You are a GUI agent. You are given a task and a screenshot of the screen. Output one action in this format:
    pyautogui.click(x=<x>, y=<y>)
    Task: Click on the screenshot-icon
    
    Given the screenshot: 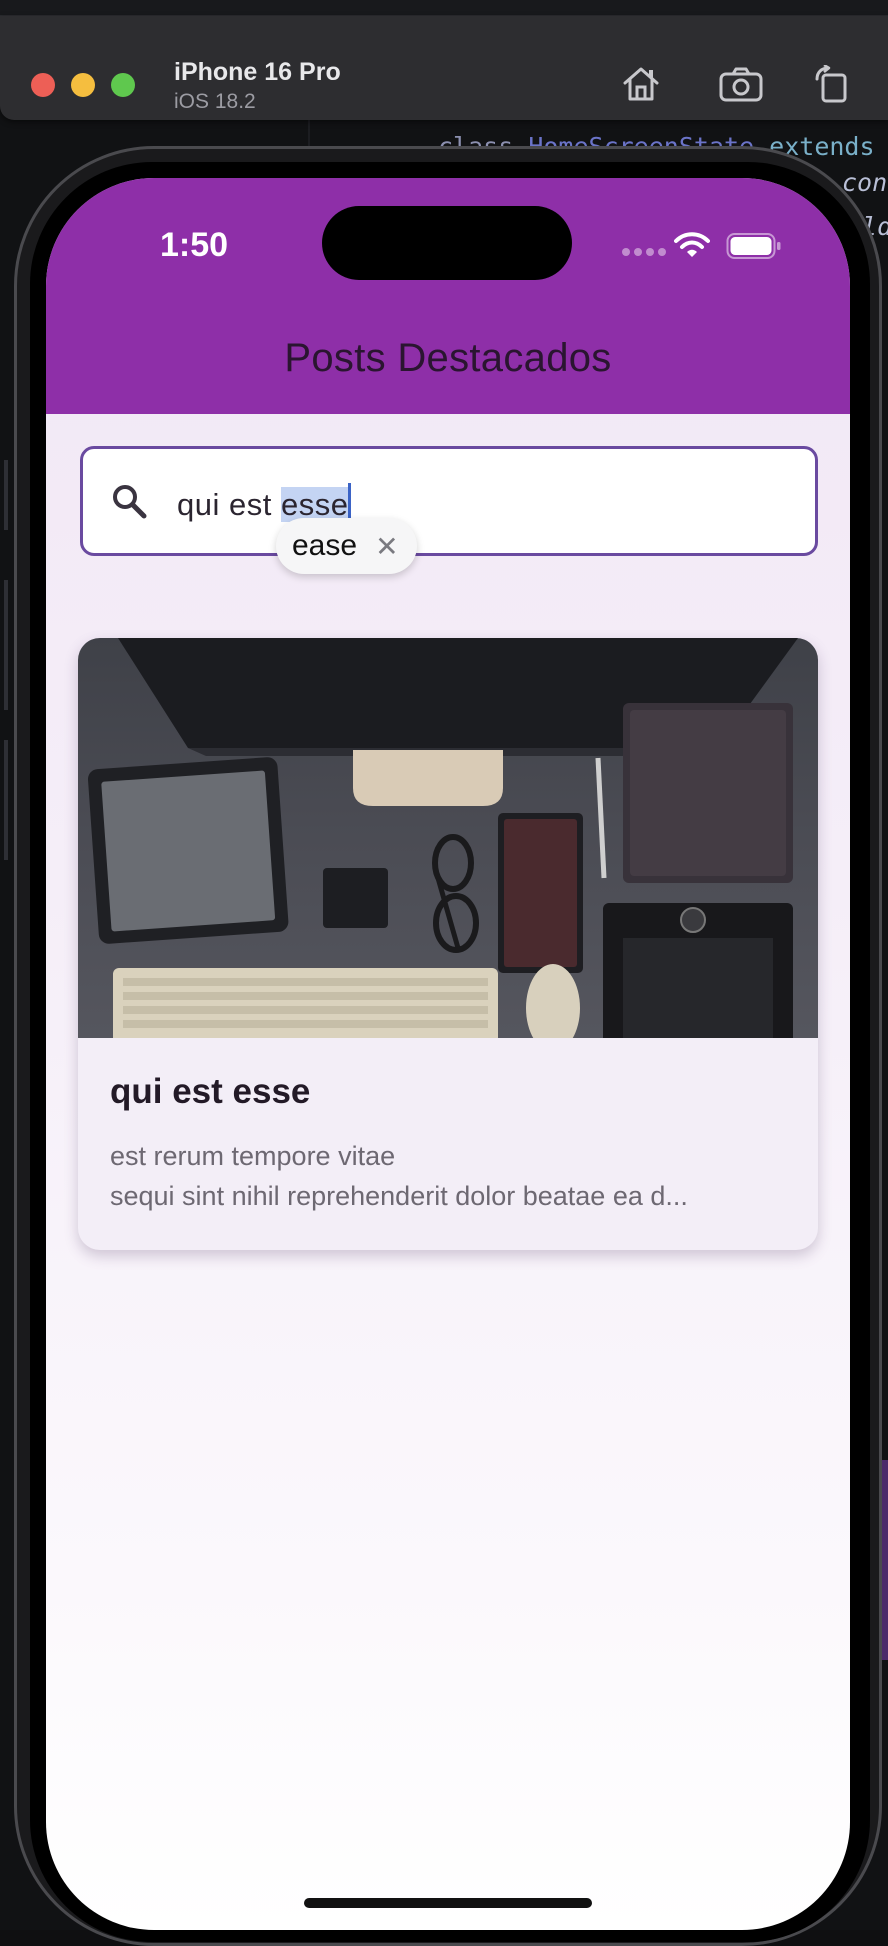 What is the action you would take?
    pyautogui.click(x=741, y=84)
    